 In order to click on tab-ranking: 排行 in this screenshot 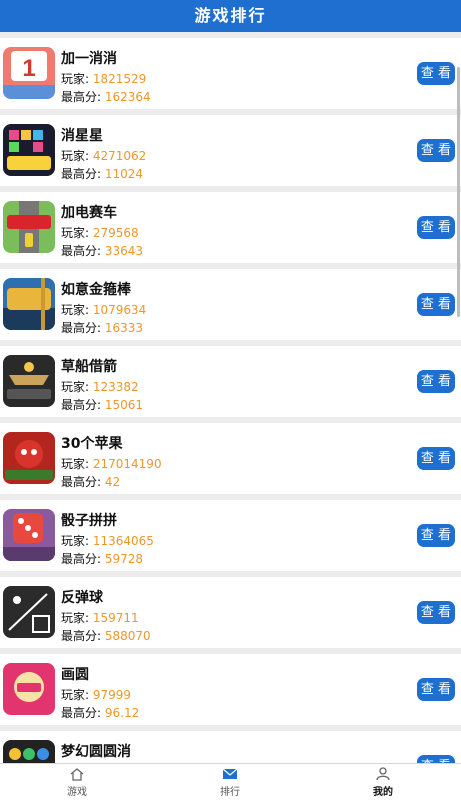, I will do `click(230, 782)`.